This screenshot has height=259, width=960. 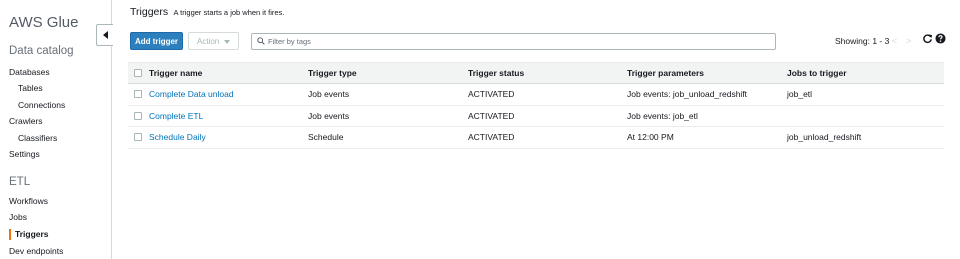 I want to click on add-trigger-button: Add trigger, so click(x=156, y=41).